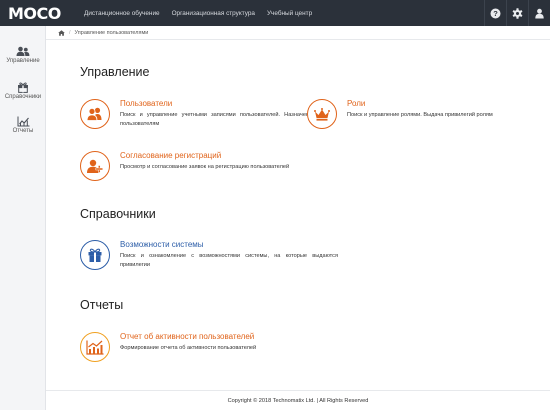 Image resolution: width=550 pixels, height=410 pixels. I want to click on users-card-circle, so click(95, 114).